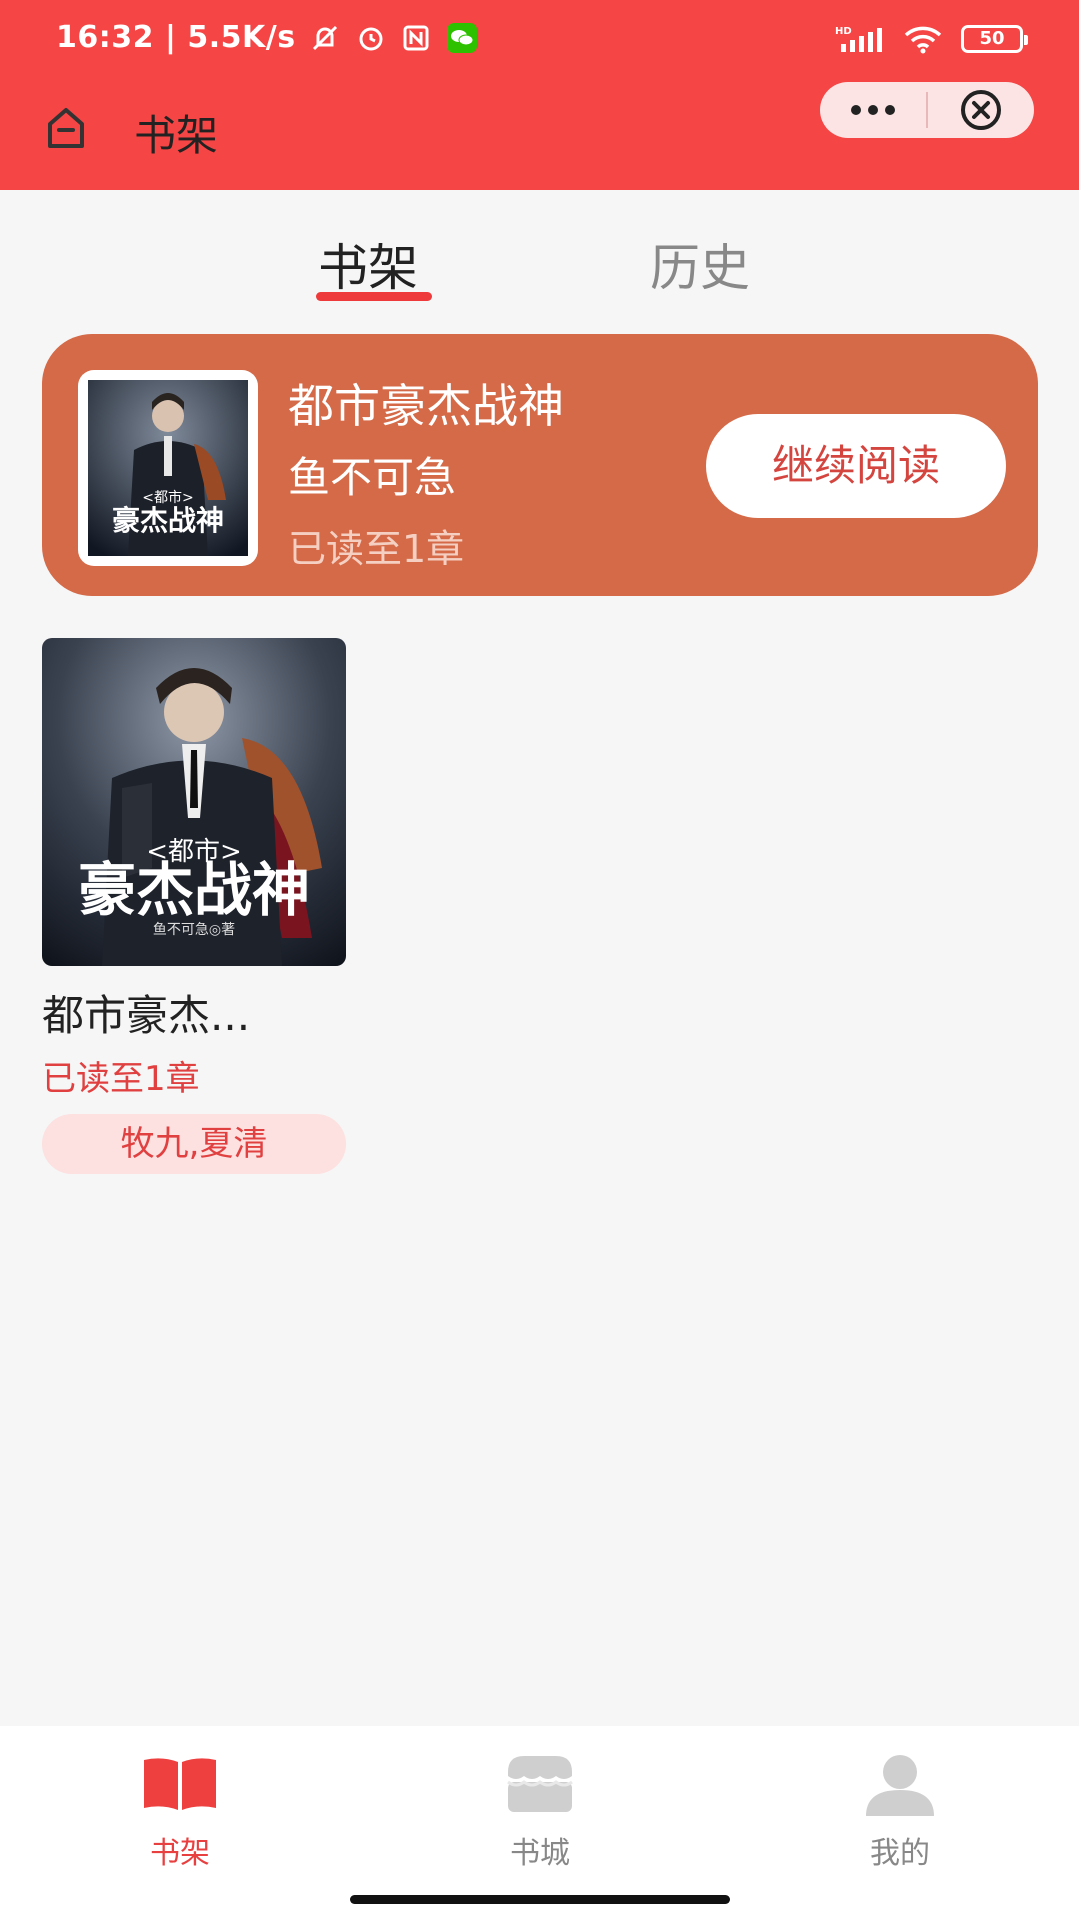  I want to click on status-right: HD 50, so click(931, 39).